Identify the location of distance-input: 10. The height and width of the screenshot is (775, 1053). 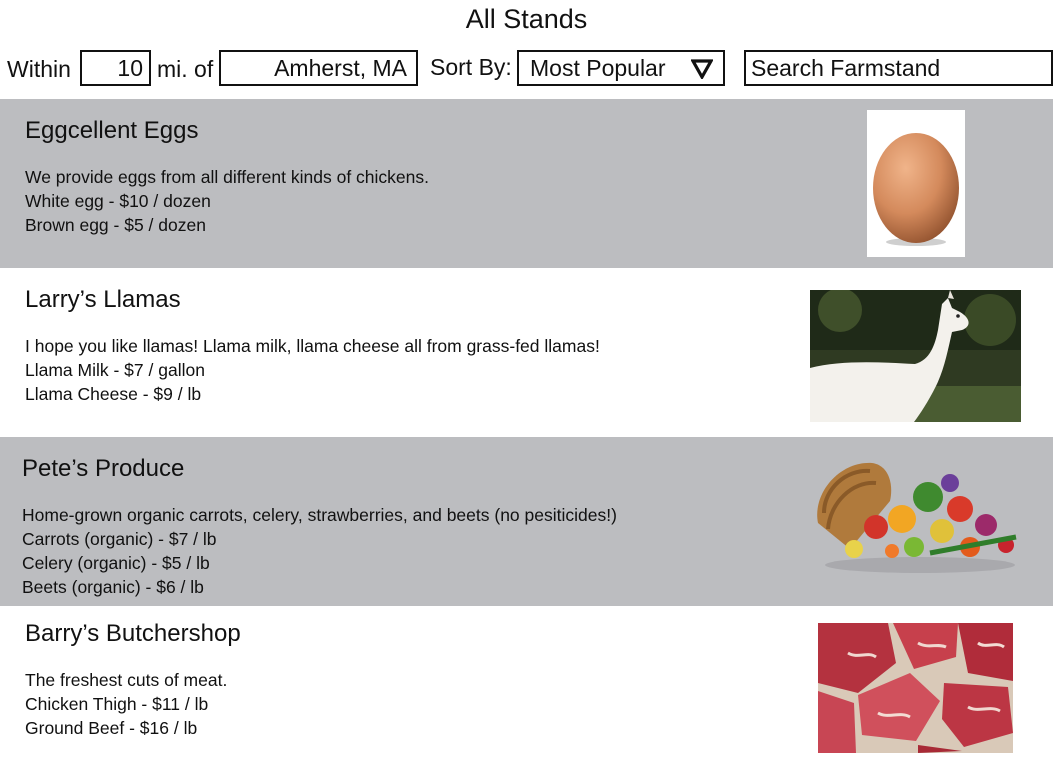
(115, 68).